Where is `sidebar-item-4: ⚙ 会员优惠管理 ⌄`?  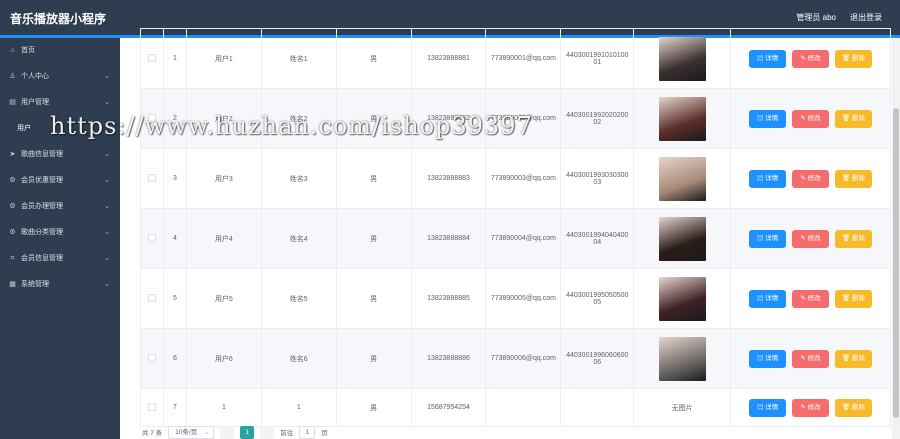
sidebar-item-4: ⚙ 会员优惠管理 ⌄ is located at coordinates (60, 181).